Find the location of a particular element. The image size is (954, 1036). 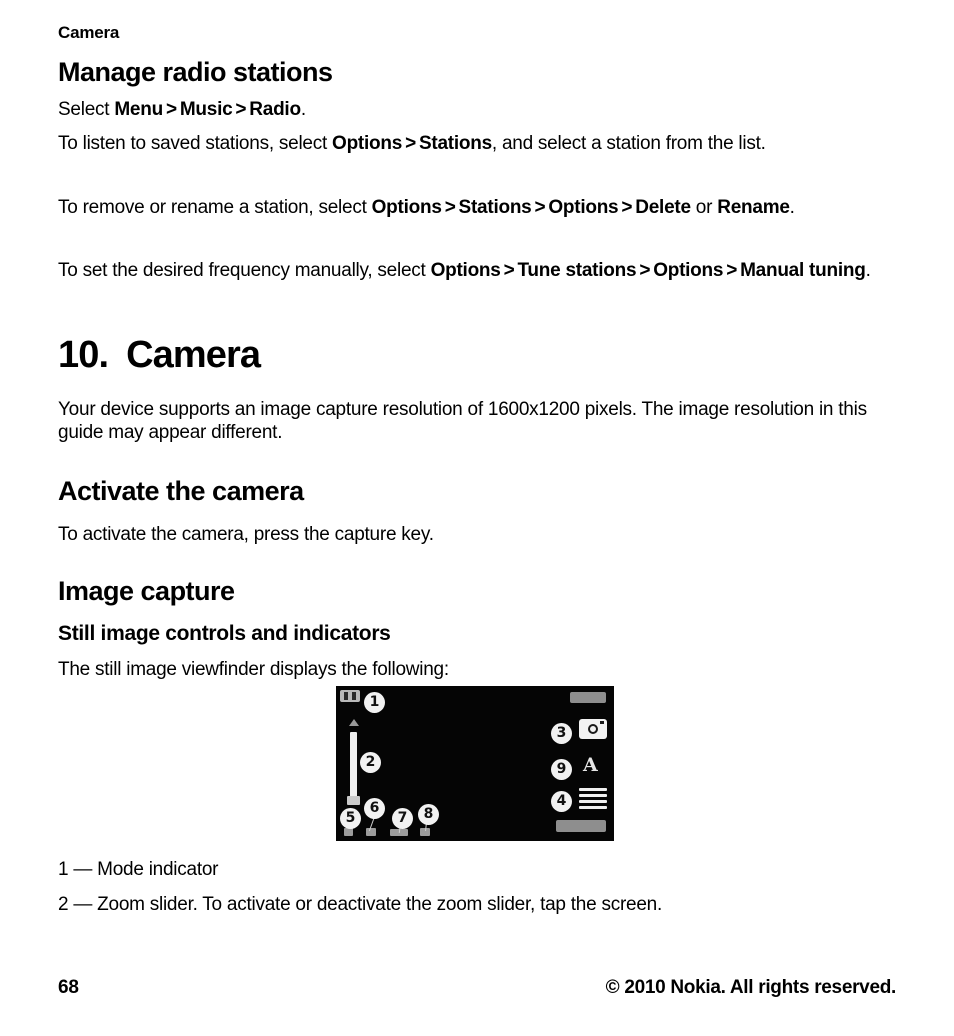

caption-1: 1 — Mode indicator is located at coordinates (477, 869).